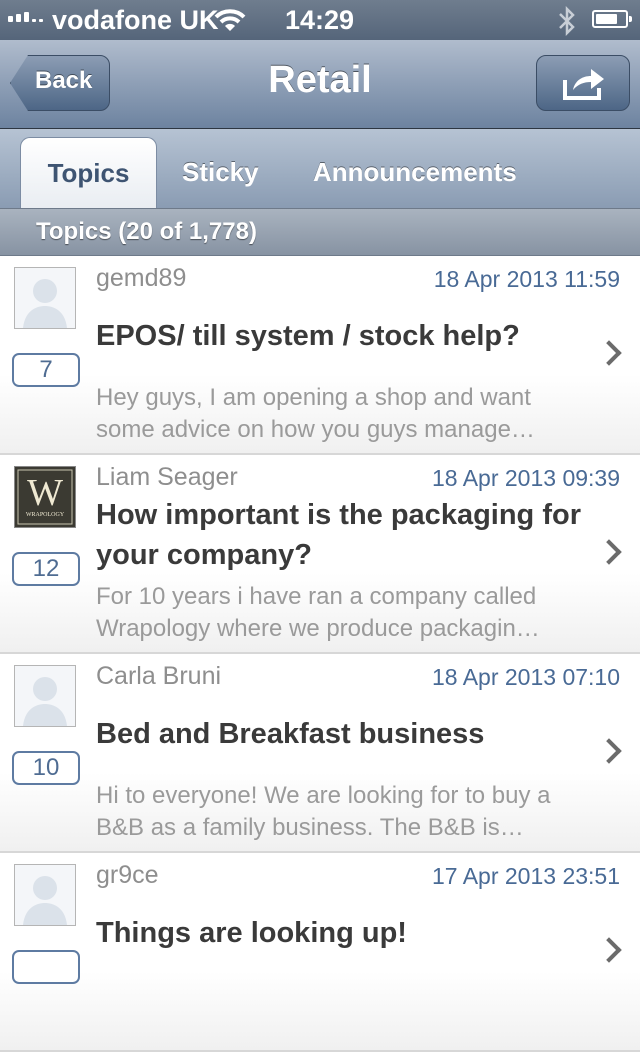  Describe the element at coordinates (141, 278) in the screenshot. I see `topic-author: gemd89` at that location.